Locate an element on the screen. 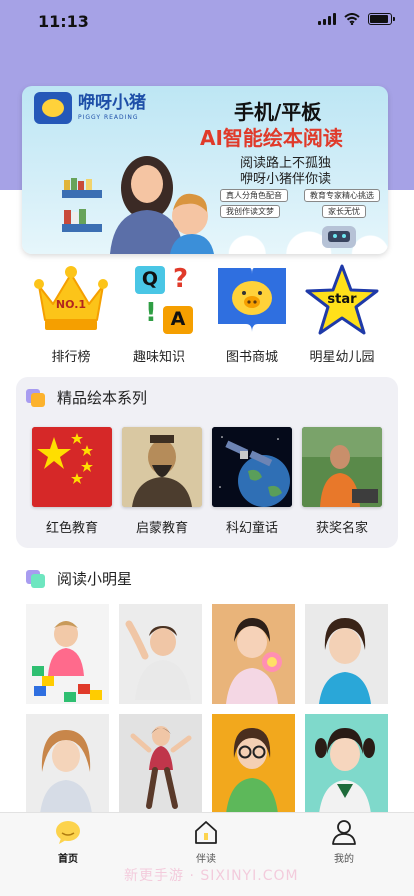 This screenshot has width=414, height=896. tab-companion: 伴读 is located at coordinates (206, 842).